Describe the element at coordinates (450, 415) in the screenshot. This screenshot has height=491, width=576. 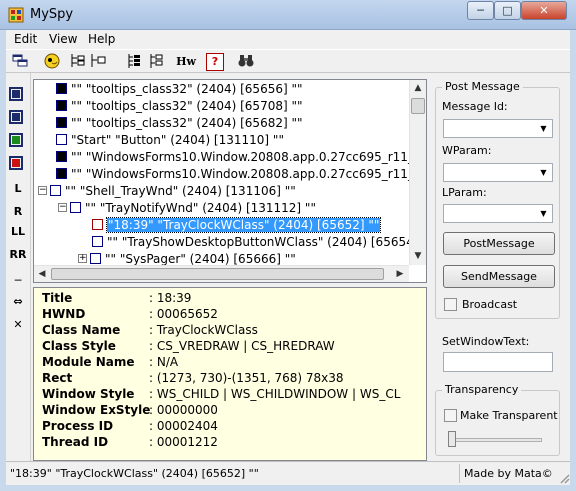
I see `make-transparent-checkbox` at that location.